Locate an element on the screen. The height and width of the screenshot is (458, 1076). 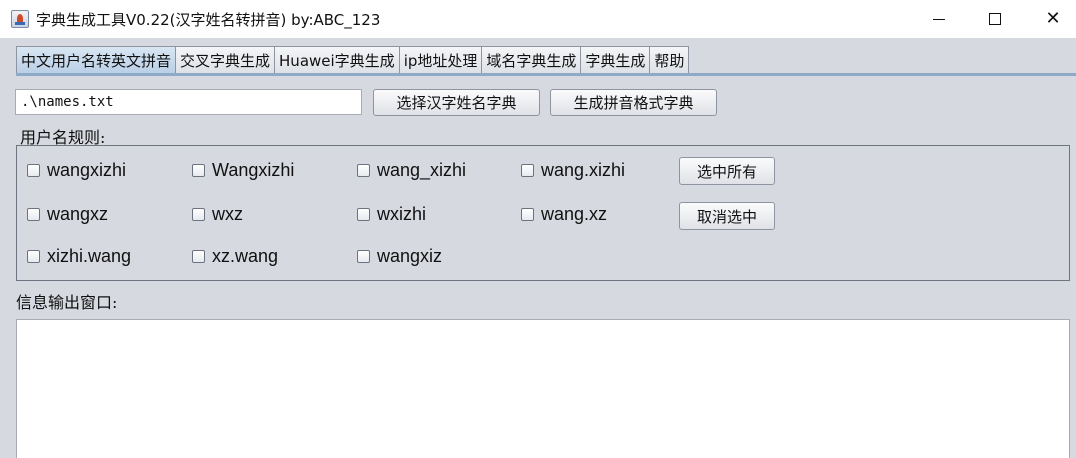
checkbox-label: wangxz is located at coordinates (78, 214).